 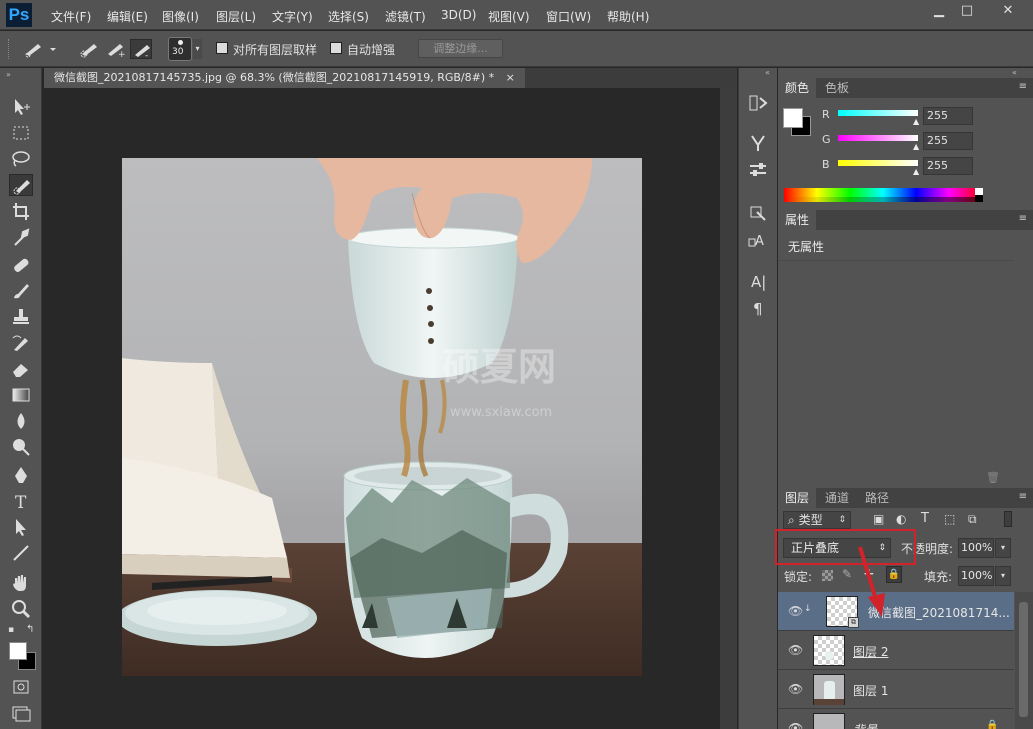 What do you see at coordinates (976, 576) in the screenshot?
I see `fill-input: 100%` at bounding box center [976, 576].